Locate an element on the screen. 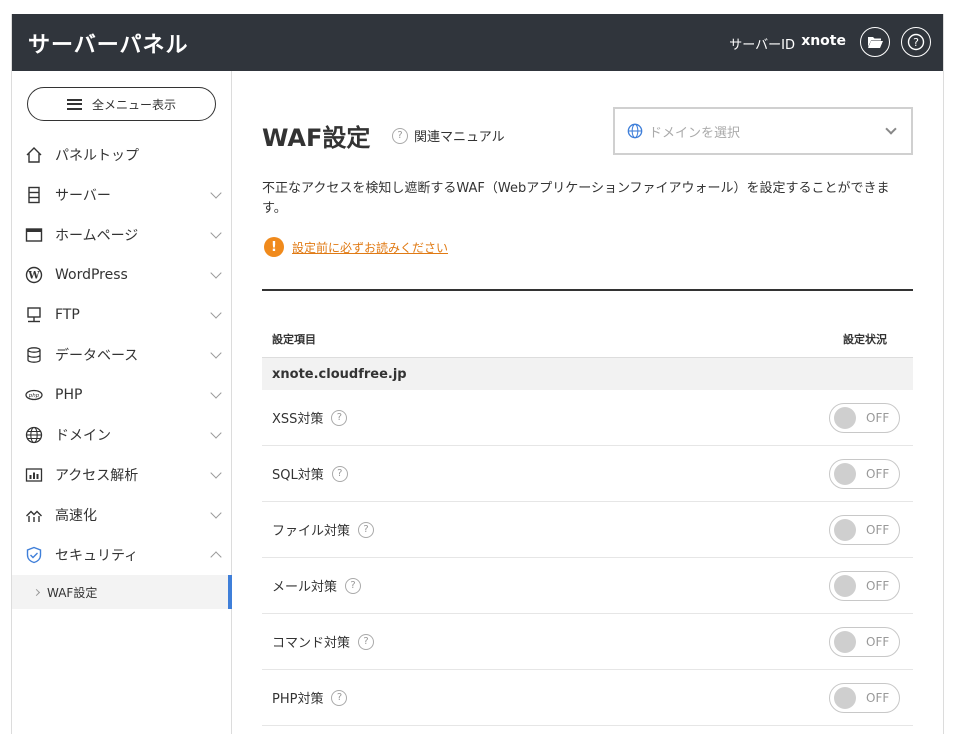  sidebar-item-security: セキュリティ is located at coordinates (122, 555).